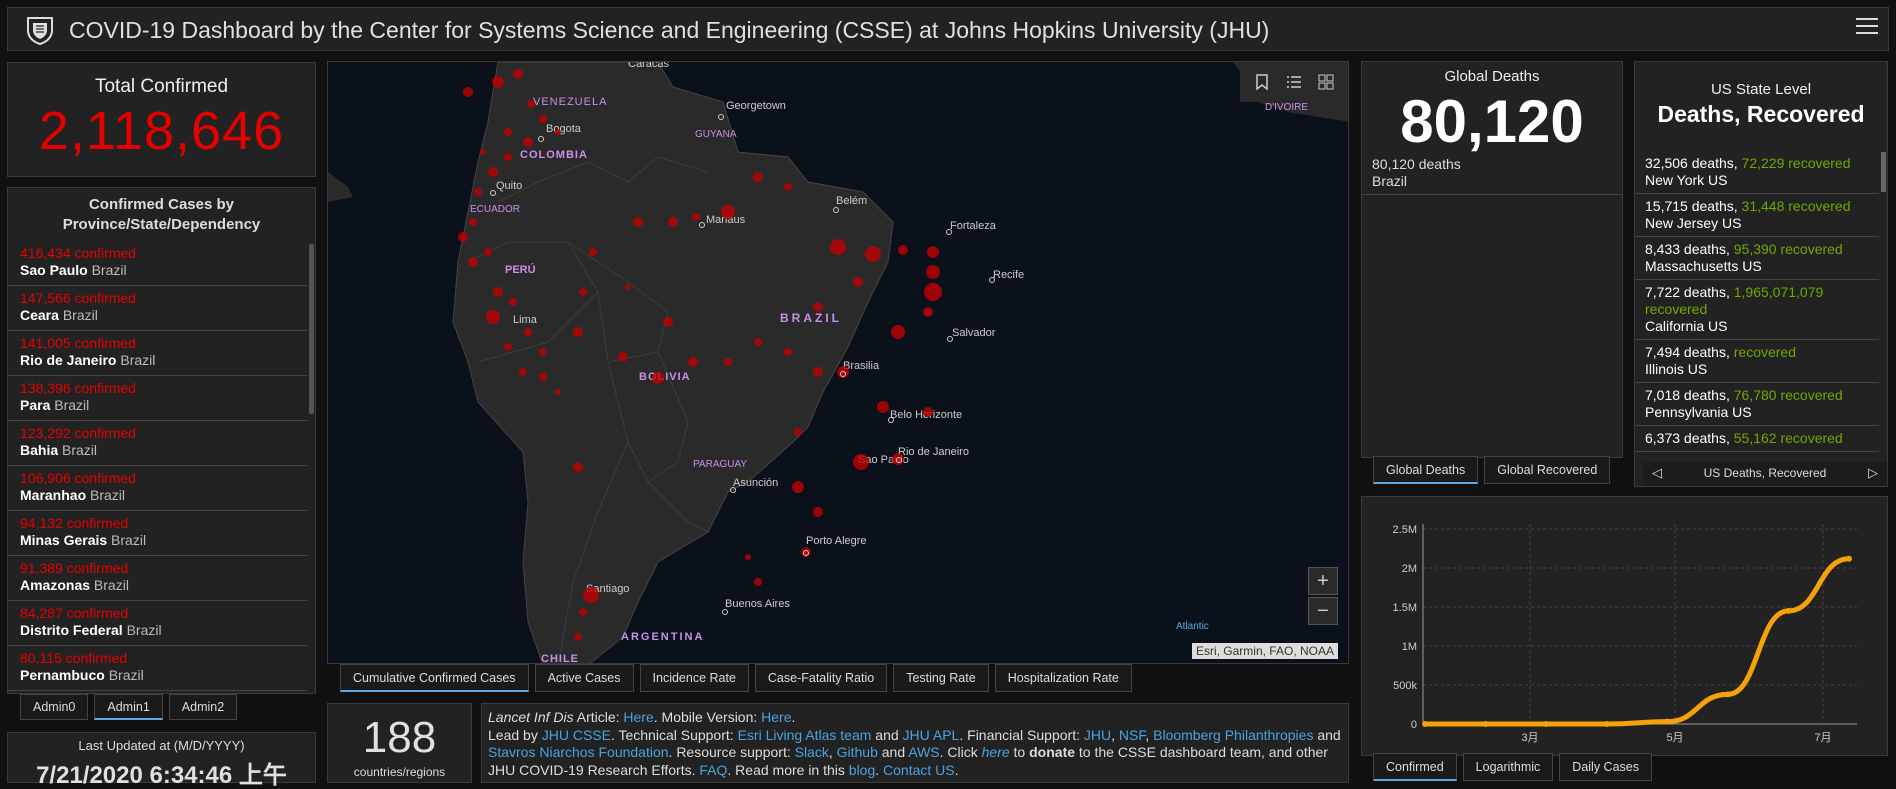 This screenshot has width=1896, height=789. I want to click on tab-incidence-rate: Incidence Rate, so click(694, 678).